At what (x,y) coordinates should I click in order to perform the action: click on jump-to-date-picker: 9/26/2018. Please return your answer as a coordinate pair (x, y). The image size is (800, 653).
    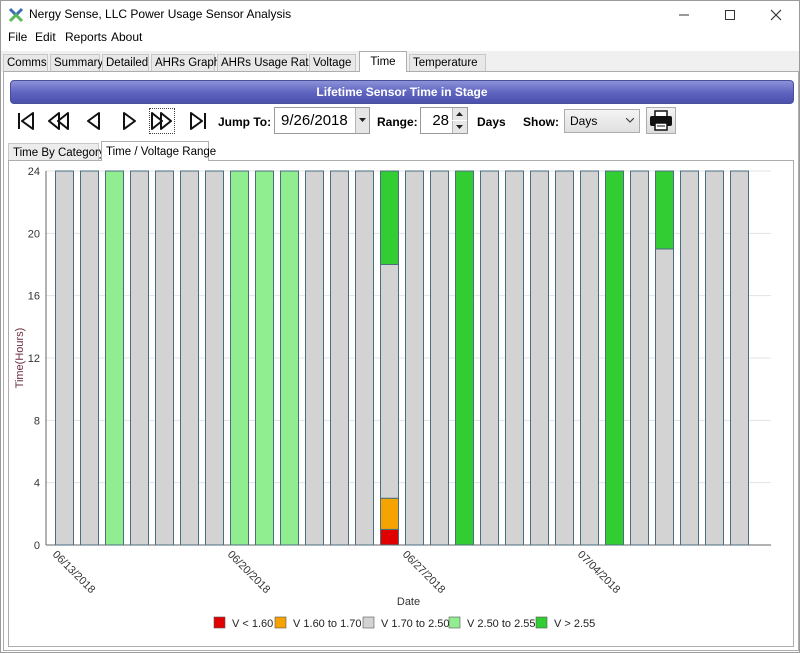
    Looking at the image, I should click on (322, 120).